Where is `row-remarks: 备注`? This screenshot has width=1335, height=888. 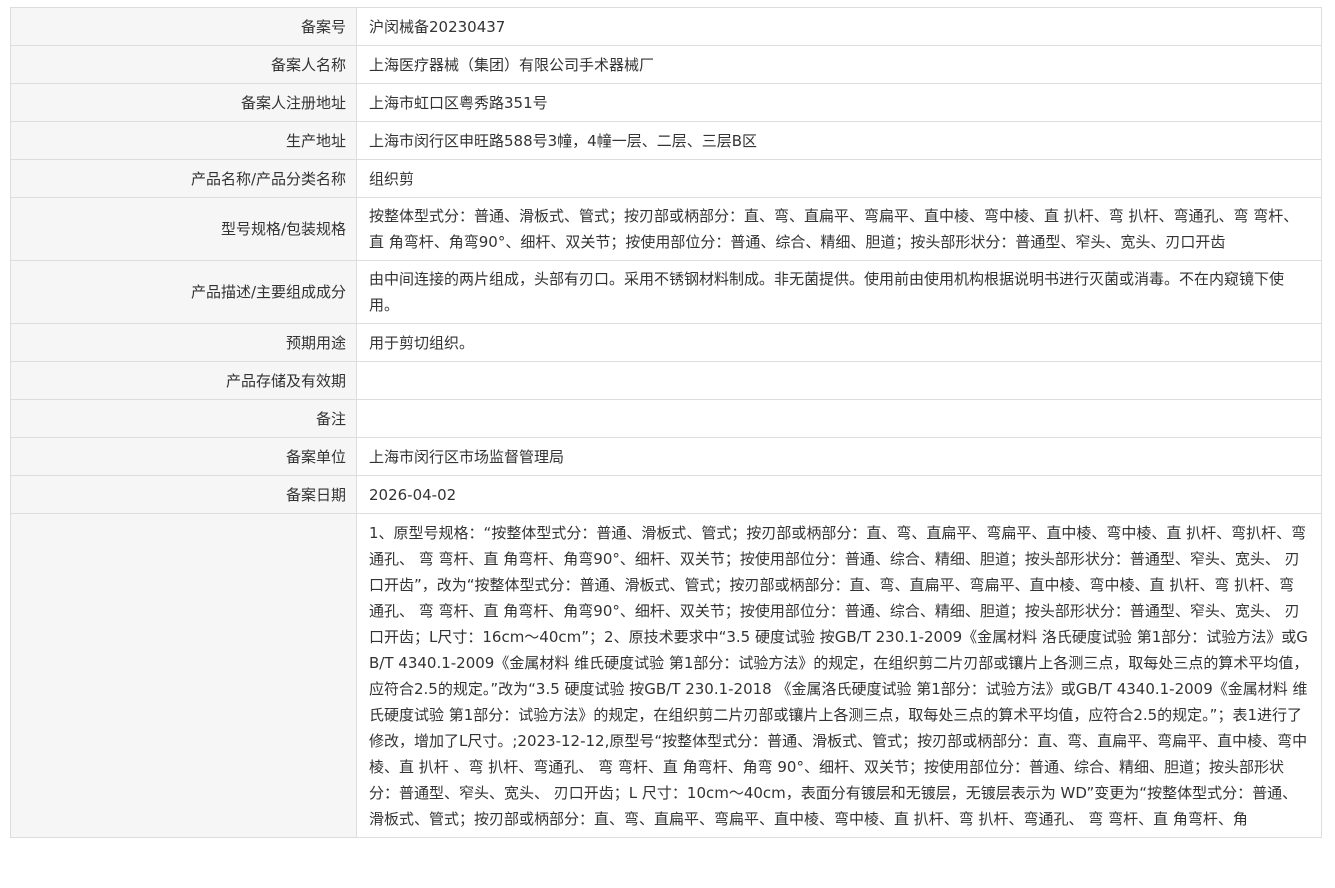 row-remarks: 备注 is located at coordinates (666, 418).